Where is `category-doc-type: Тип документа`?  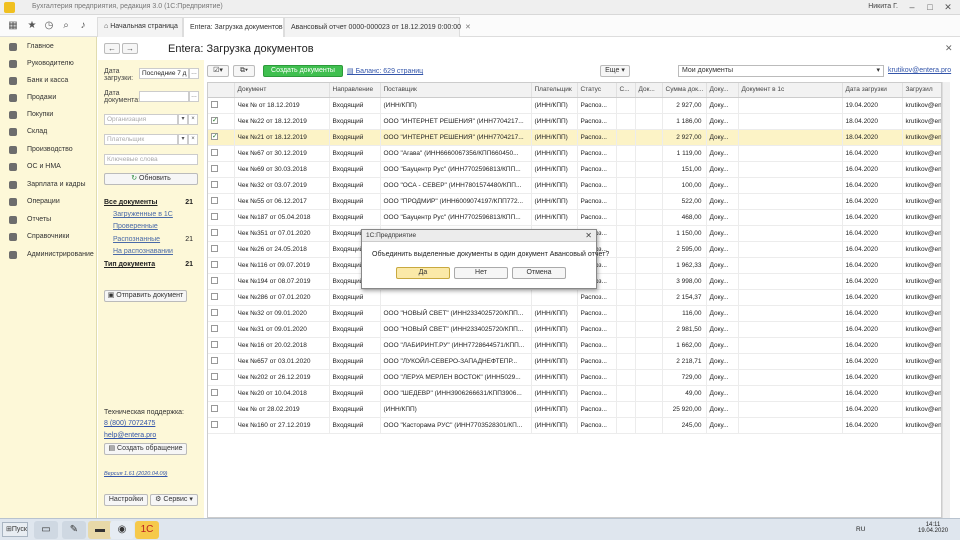 category-doc-type: Тип документа is located at coordinates (129, 264).